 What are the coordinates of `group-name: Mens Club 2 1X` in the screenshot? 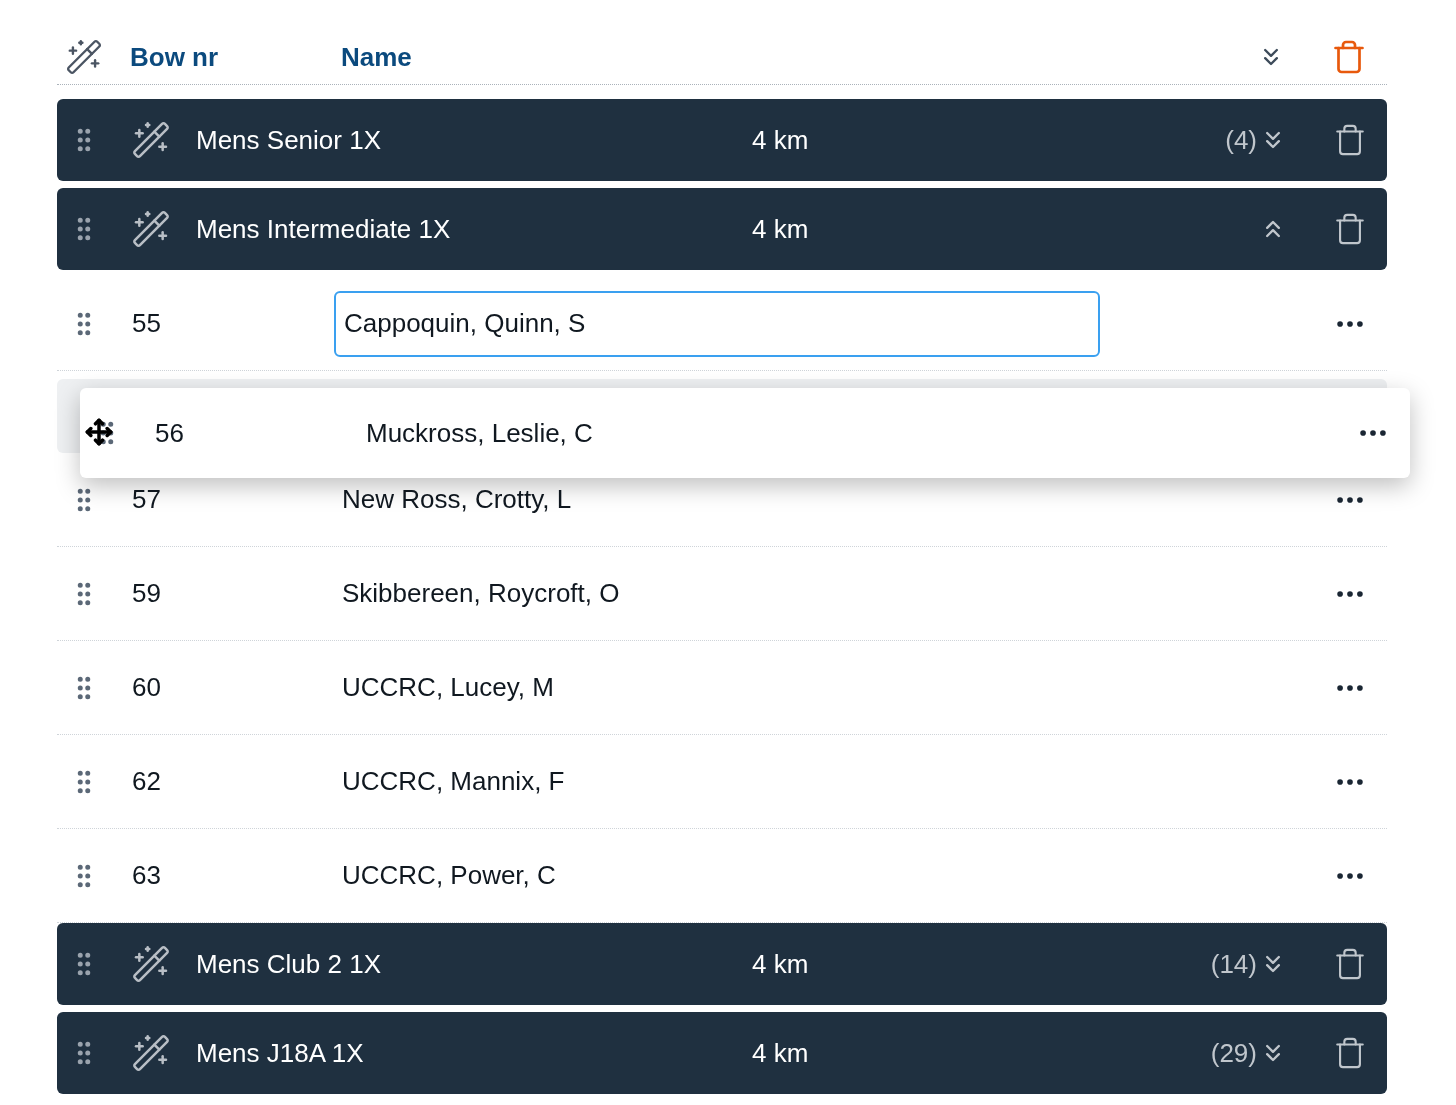 It's located at (289, 964).